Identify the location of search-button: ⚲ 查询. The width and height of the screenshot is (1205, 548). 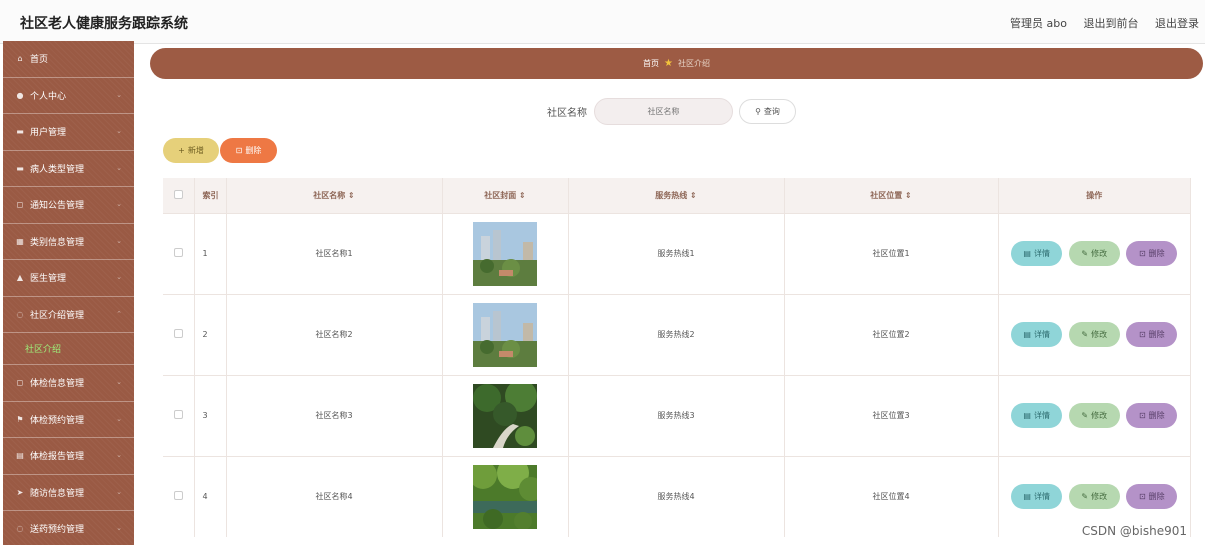
(767, 111).